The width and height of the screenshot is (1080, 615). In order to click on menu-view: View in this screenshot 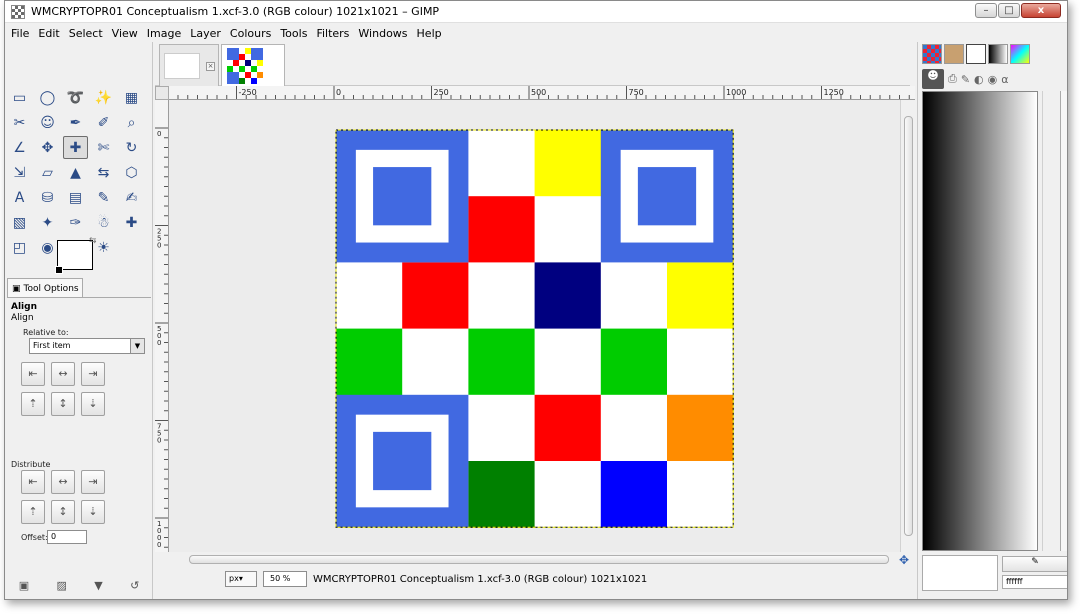, I will do `click(125, 33)`.